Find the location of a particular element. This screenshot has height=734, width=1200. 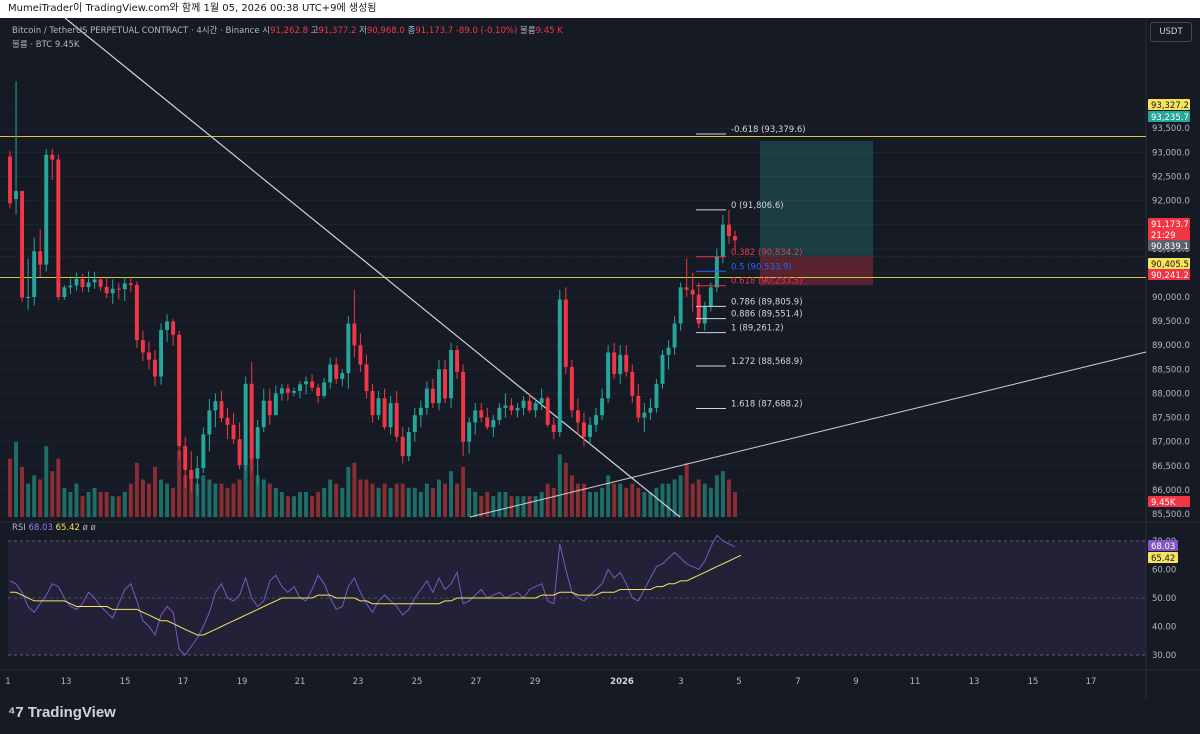

price-tag-label: 93,327.2 is located at coordinates (1170, 106).